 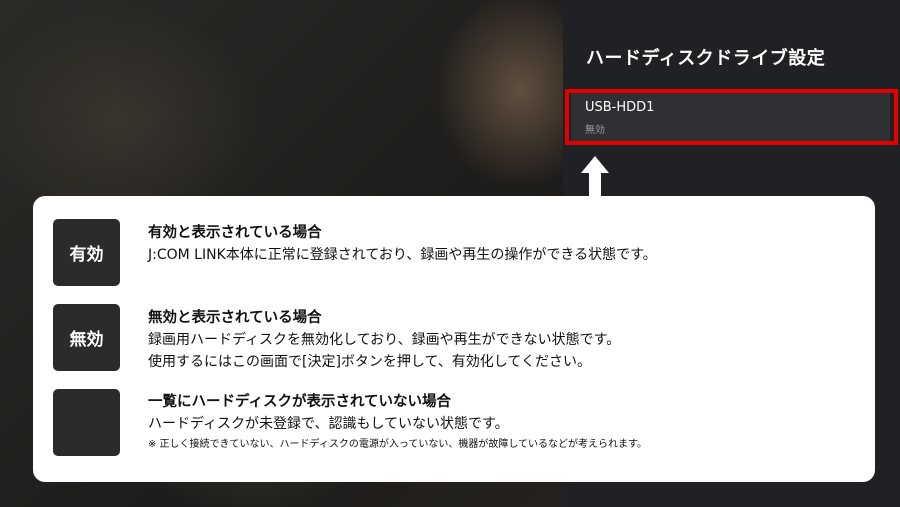 I want to click on help-description: 録画用ハードディスクを無効化しており、録画や再生ができない状態です。, so click(x=384, y=340).